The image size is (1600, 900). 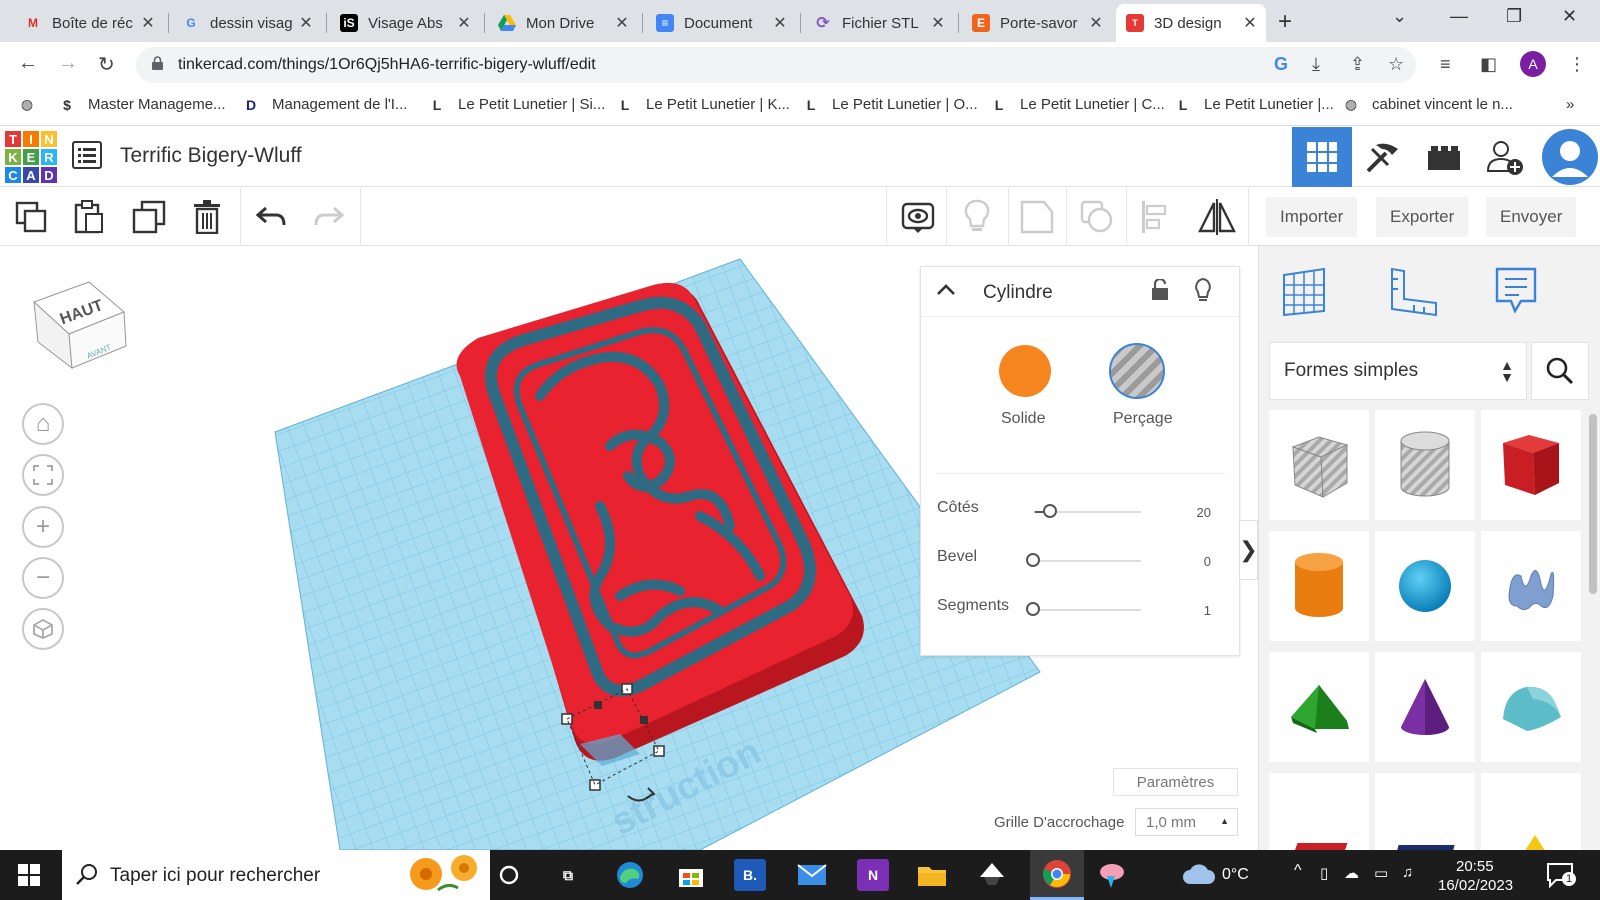 I want to click on shape-box-hole, so click(x=1319, y=465).